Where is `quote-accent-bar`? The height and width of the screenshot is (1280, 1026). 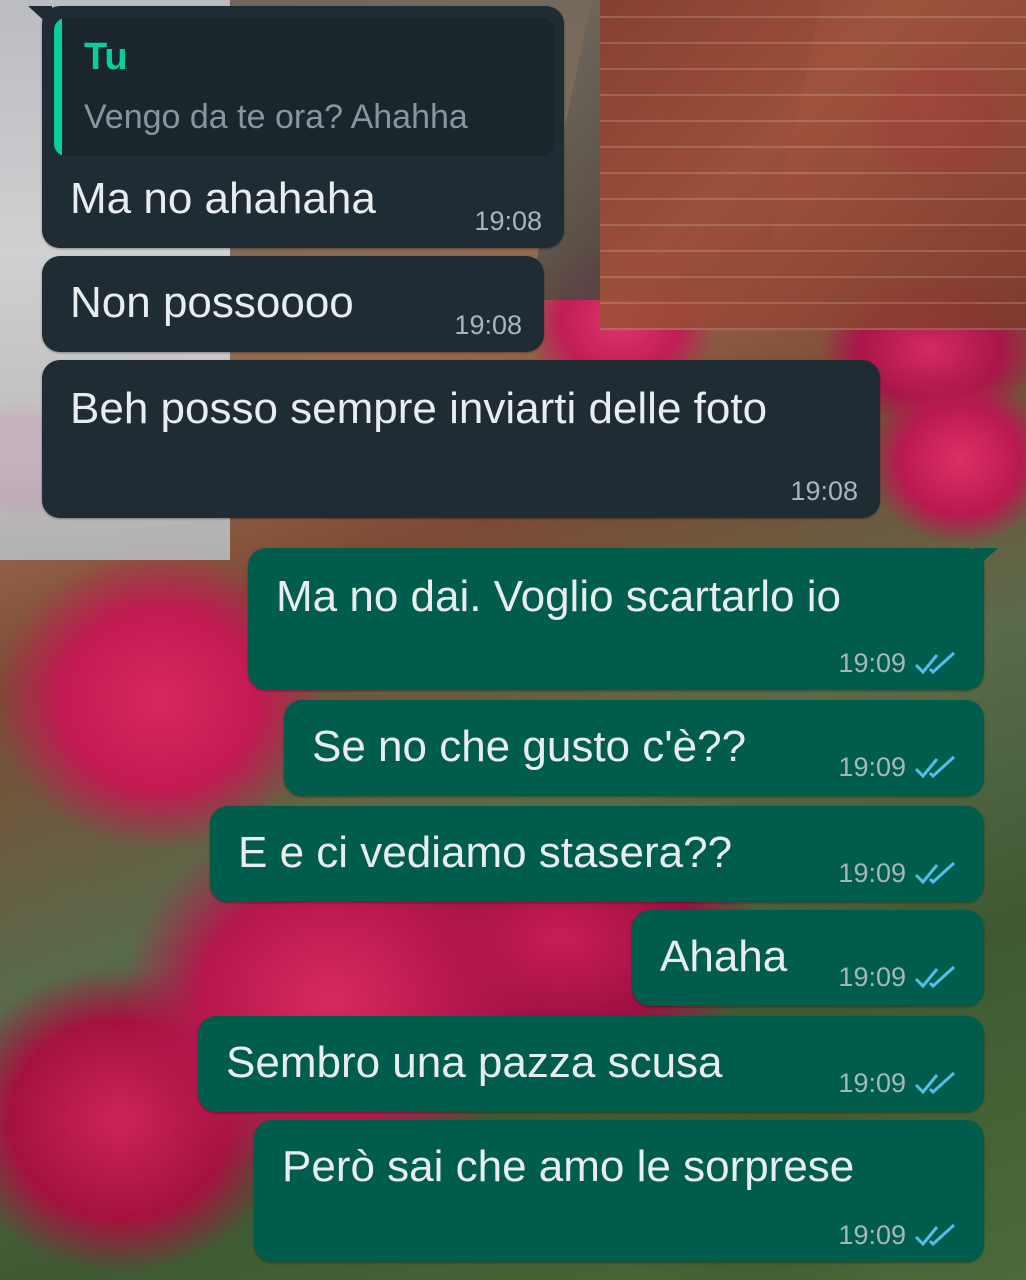 quote-accent-bar is located at coordinates (58, 87).